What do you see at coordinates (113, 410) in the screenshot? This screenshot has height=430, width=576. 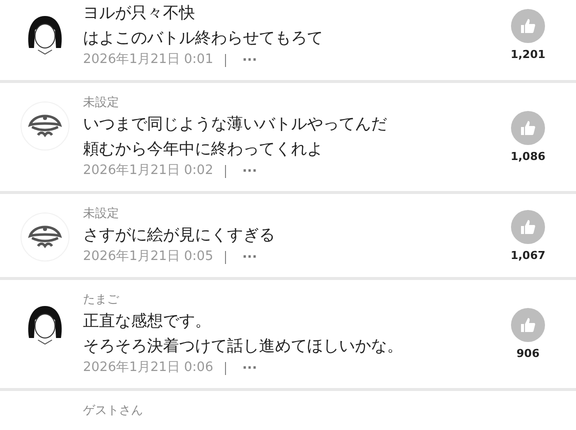 I see `user-name: ゲストさん` at bounding box center [113, 410].